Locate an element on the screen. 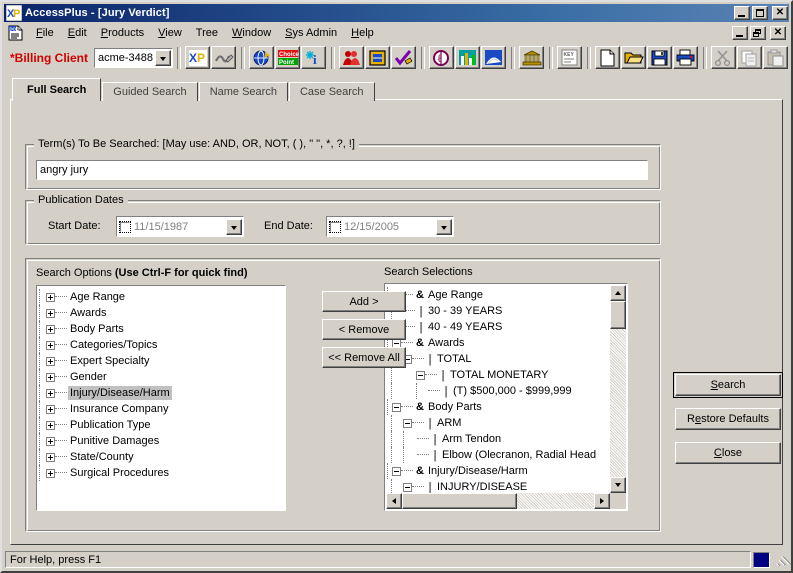  circle-b-icon: ℓ is located at coordinates (441, 57).